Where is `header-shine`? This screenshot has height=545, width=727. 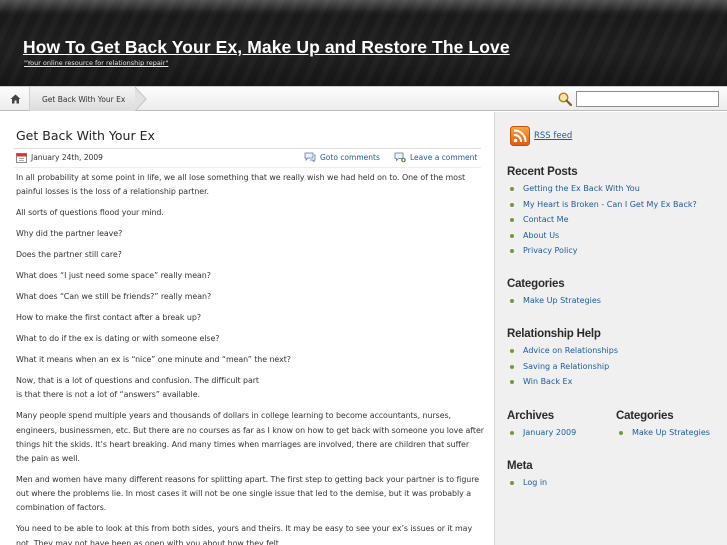
header-shine is located at coordinates (363, 6).